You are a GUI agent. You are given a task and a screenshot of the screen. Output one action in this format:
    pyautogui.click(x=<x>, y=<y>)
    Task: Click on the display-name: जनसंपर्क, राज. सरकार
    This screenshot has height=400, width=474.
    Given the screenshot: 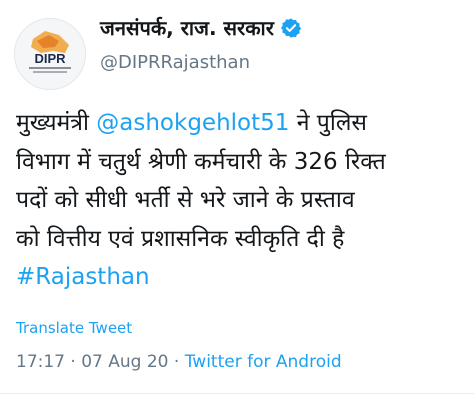 What is the action you would take?
    pyautogui.click(x=187, y=27)
    